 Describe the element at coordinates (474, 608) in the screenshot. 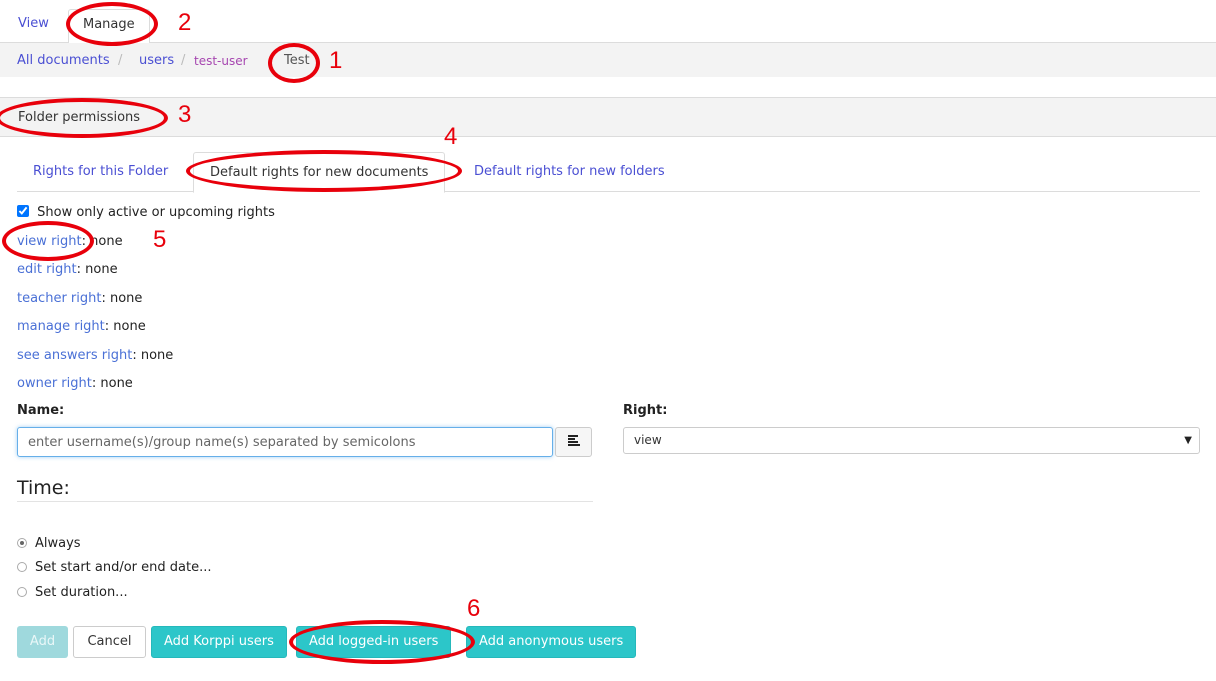

I see `annotation-number: 6` at that location.